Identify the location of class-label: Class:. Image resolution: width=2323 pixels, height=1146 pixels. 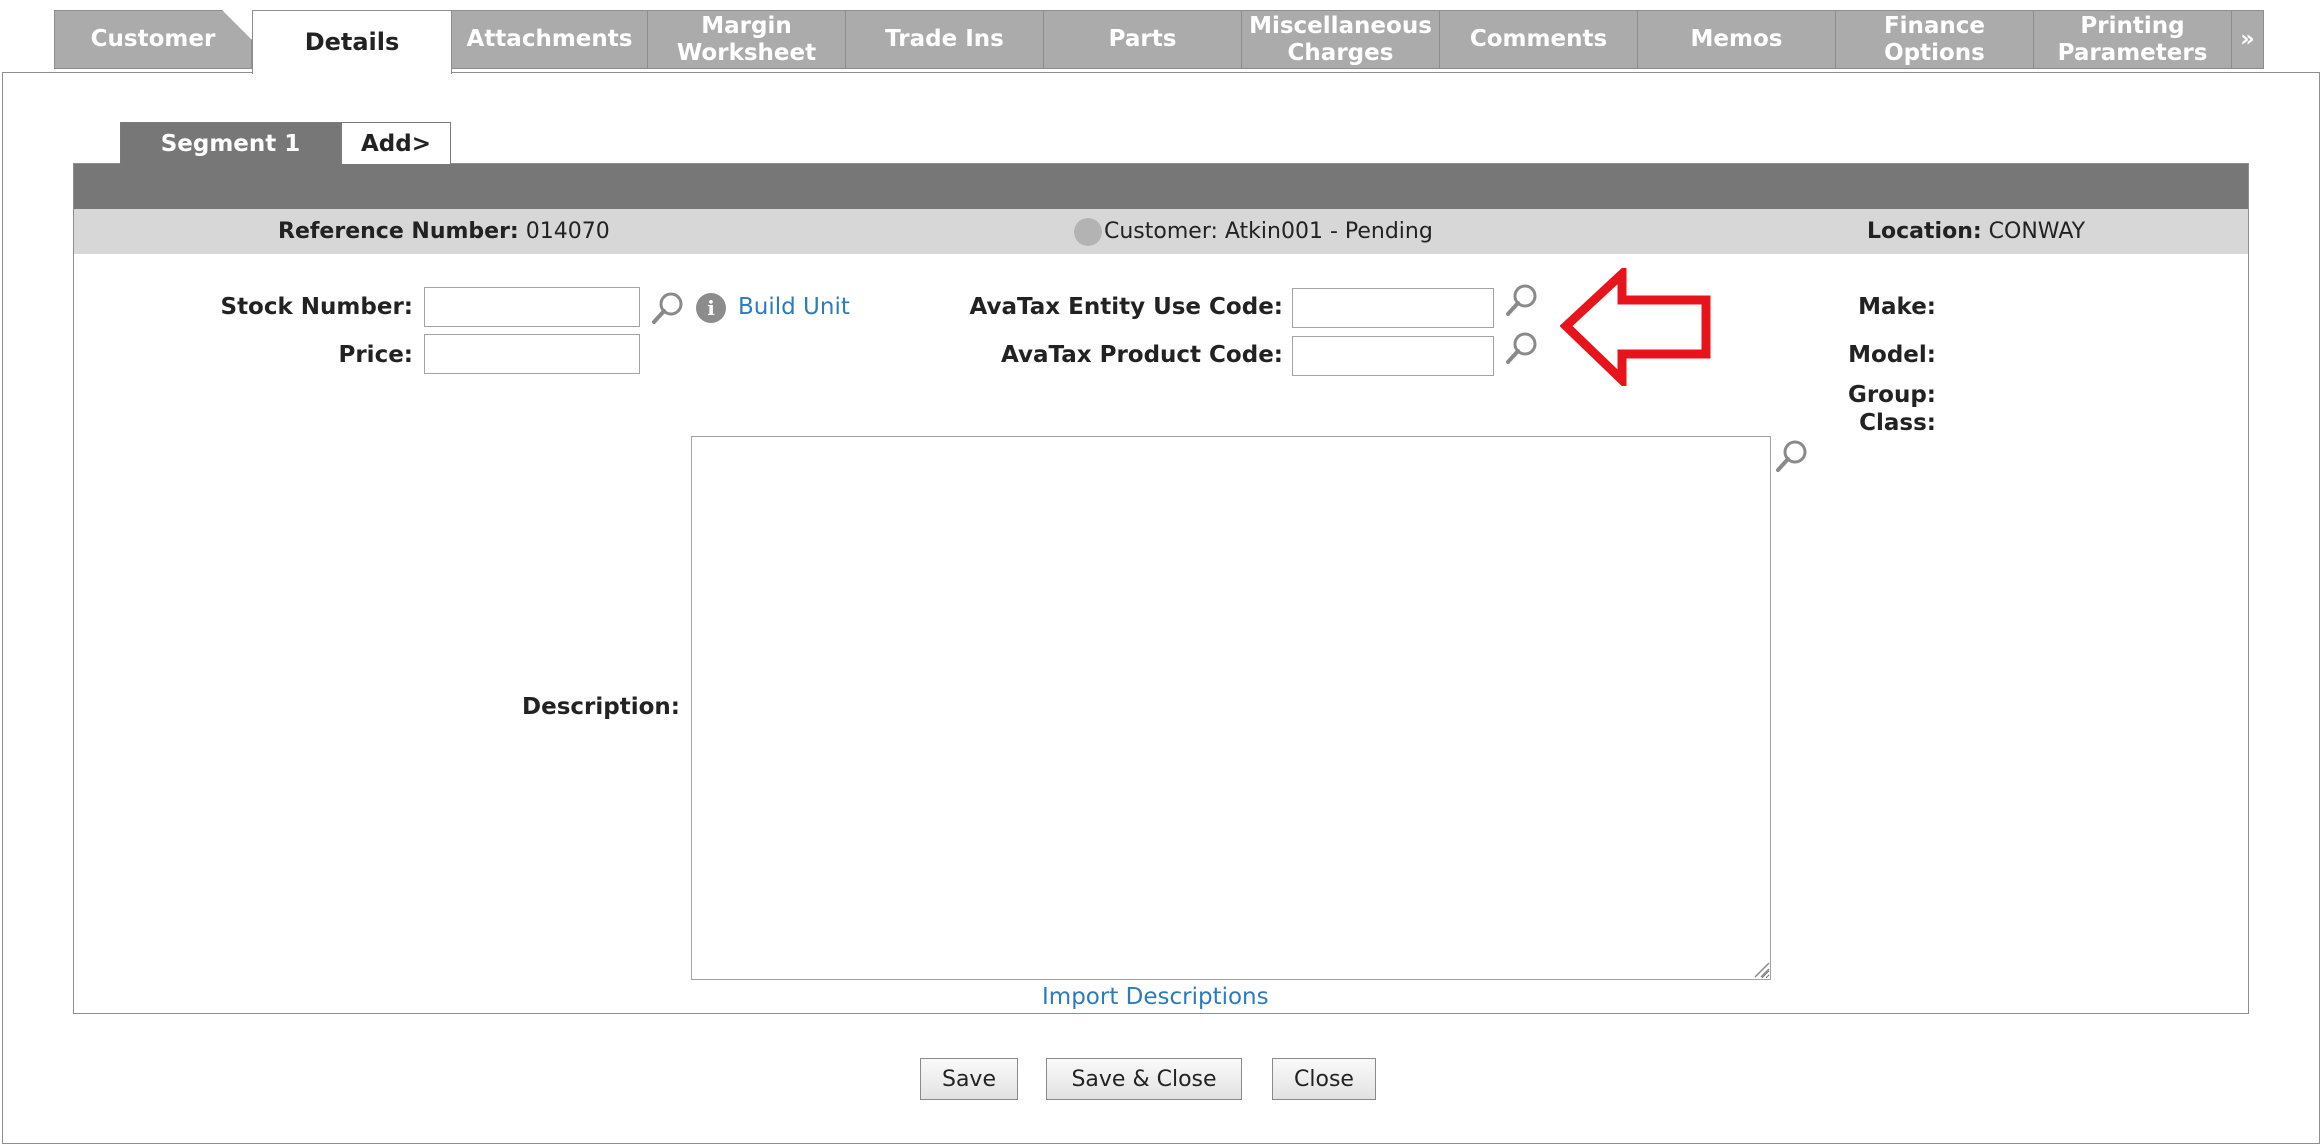
(1897, 423).